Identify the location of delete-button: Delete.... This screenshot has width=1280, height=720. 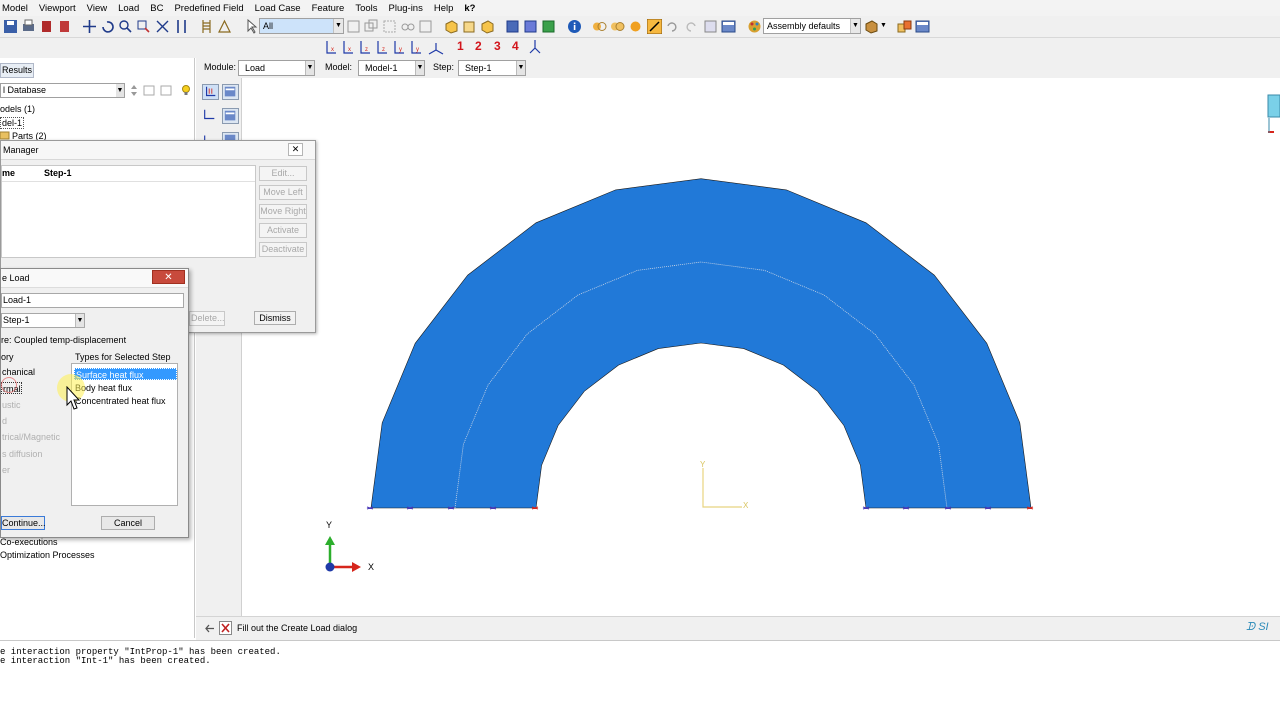
(207, 318).